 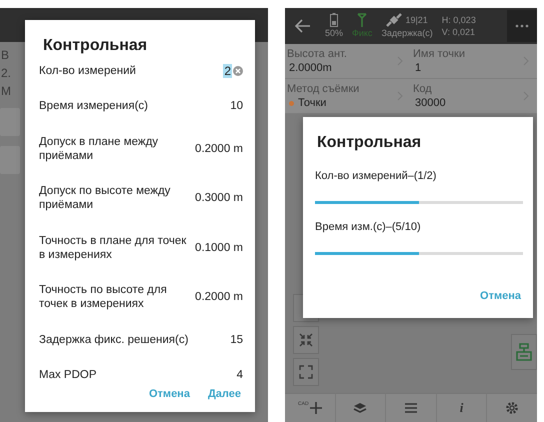 I want to click on field-label: Допуск по высоте между приёмами, so click(x=105, y=198).